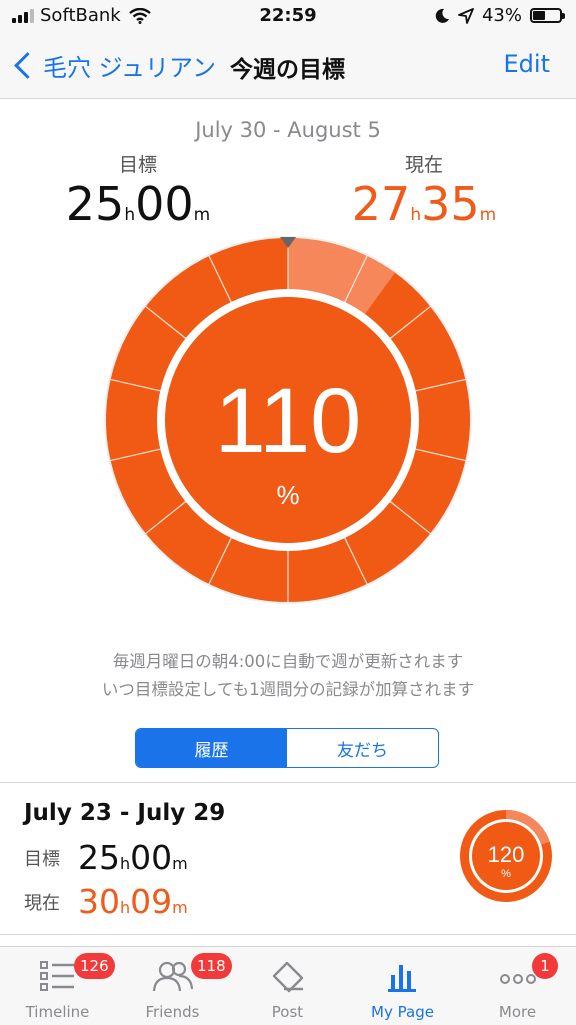 The image size is (576, 1025). Describe the element at coordinates (172, 1012) in the screenshot. I see `tab-friends-label: Friends` at that location.